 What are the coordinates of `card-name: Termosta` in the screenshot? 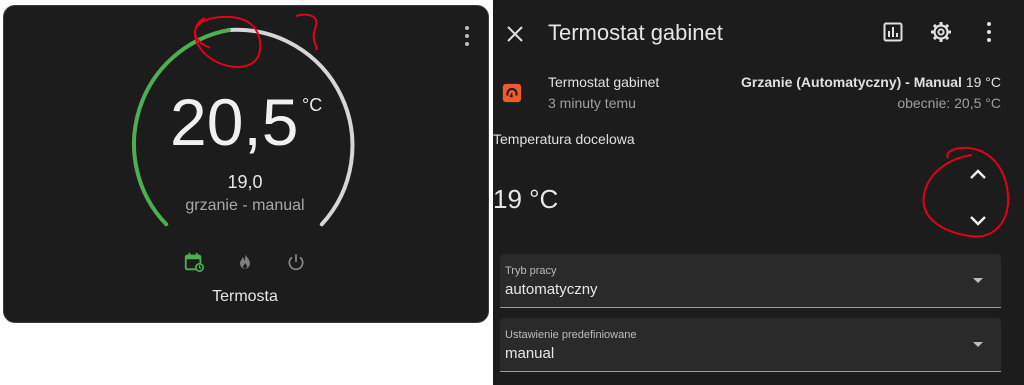 It's located at (245, 296).